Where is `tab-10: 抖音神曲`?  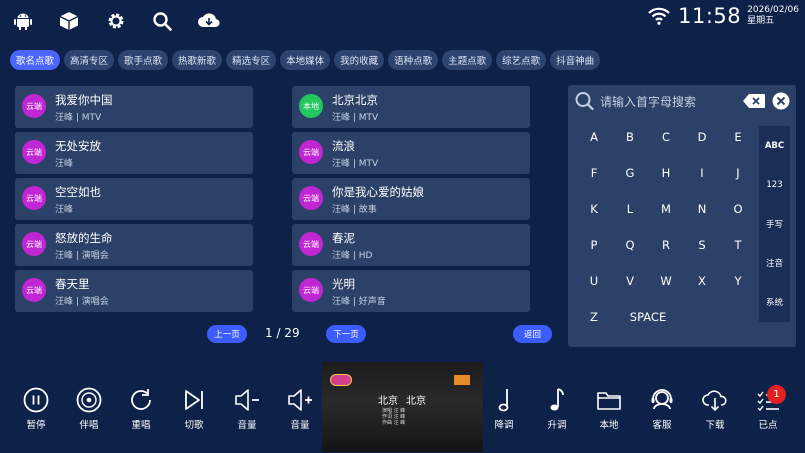 tab-10: 抖音神曲 is located at coordinates (575, 60).